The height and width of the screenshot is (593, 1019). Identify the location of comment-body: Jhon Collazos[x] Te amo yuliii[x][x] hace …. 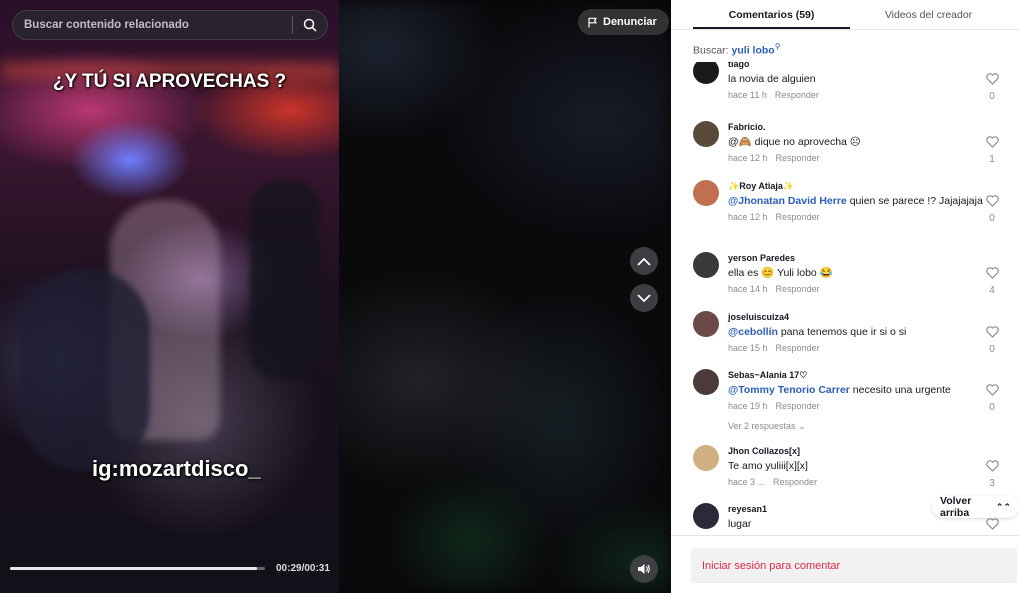
(855, 466).